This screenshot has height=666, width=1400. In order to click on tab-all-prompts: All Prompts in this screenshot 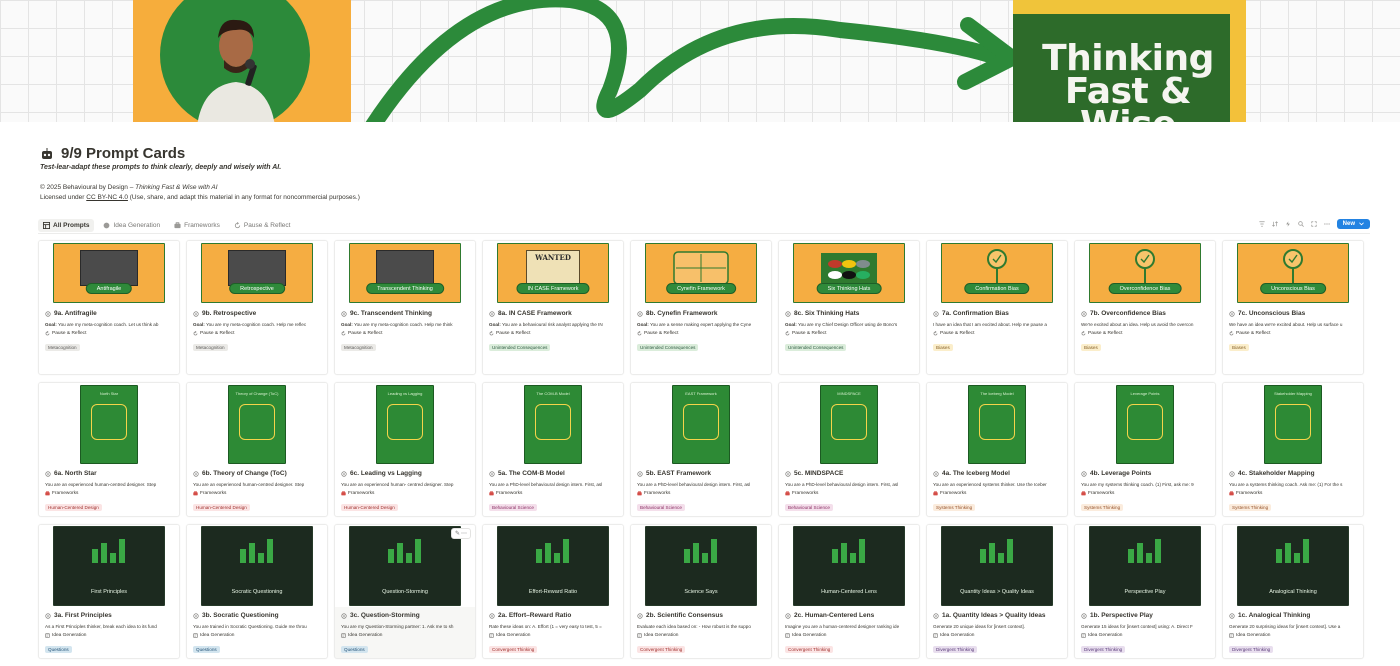, I will do `click(66, 225)`.